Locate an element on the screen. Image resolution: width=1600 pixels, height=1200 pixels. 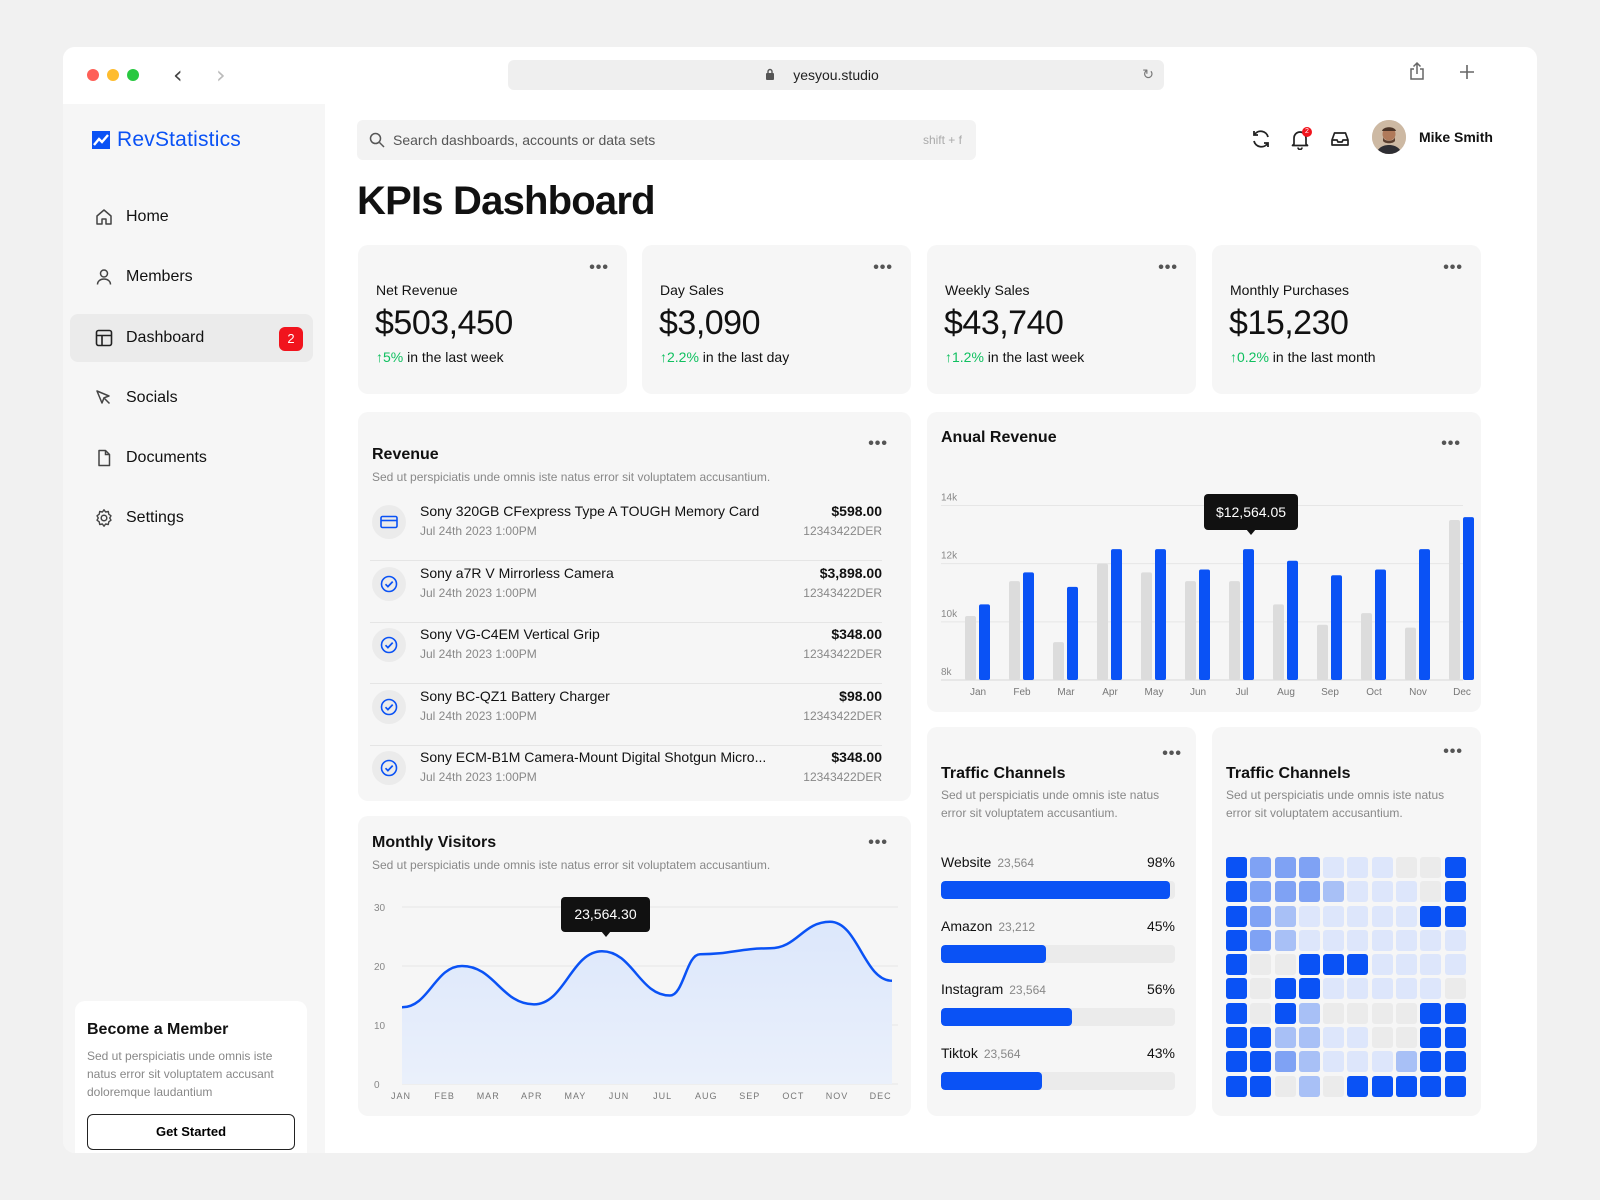
inbox-icon is located at coordinates (1340, 139).